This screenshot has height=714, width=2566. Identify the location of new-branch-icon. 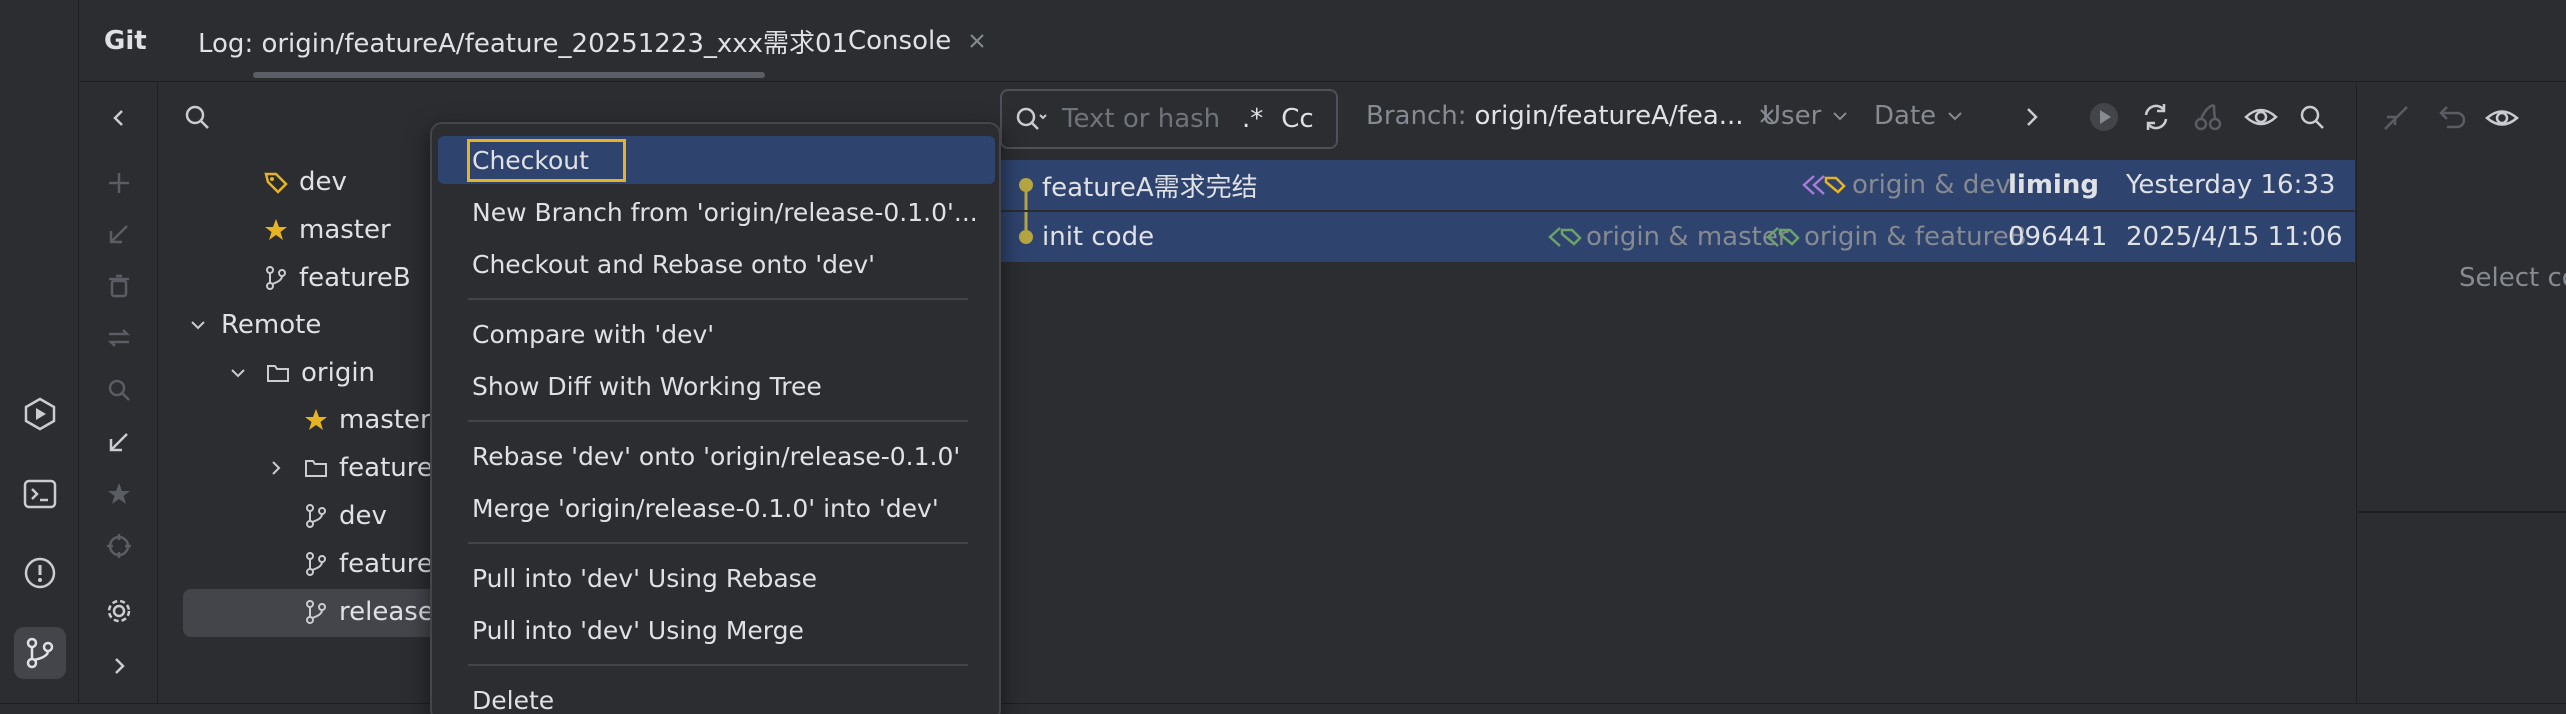
(119, 183).